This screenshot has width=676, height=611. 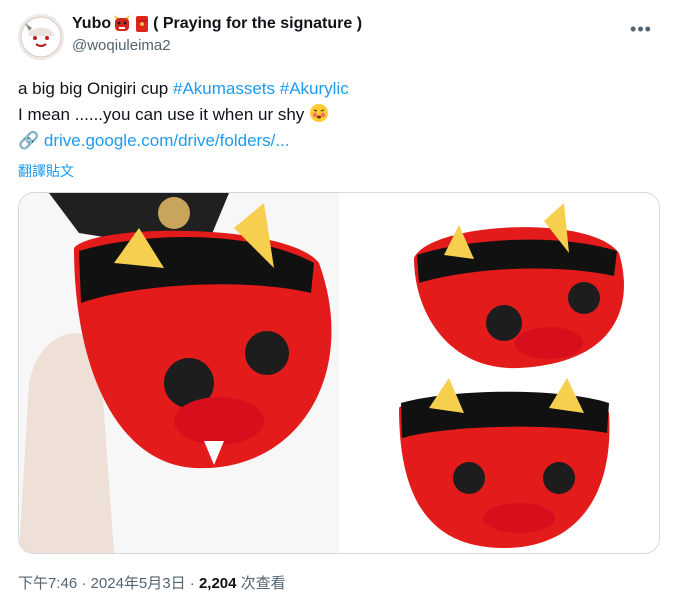 I want to click on shy-emoji-icon, so click(x=319, y=112).